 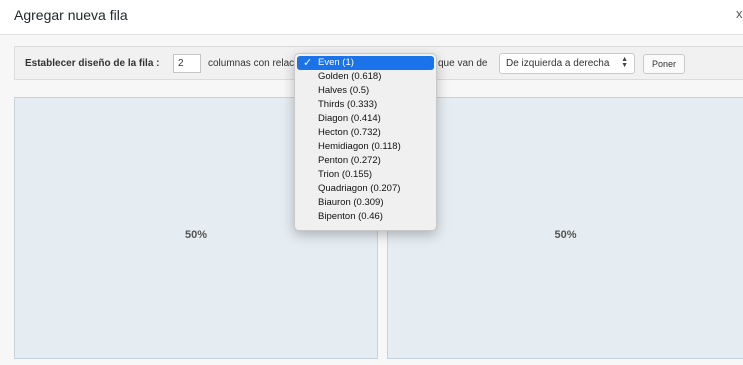 What do you see at coordinates (664, 64) in the screenshot?
I see `set-button: Poner` at bounding box center [664, 64].